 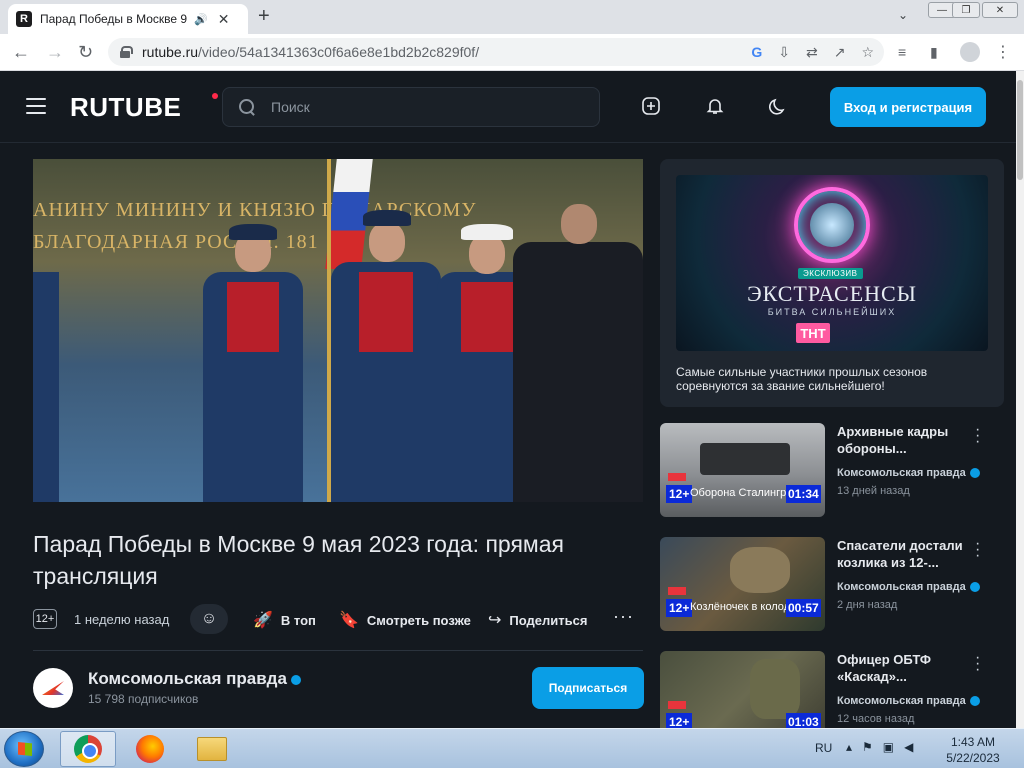 What do you see at coordinates (973, 750) in the screenshot?
I see `system-clock: 1:43 AM 5/22/2023` at bounding box center [973, 750].